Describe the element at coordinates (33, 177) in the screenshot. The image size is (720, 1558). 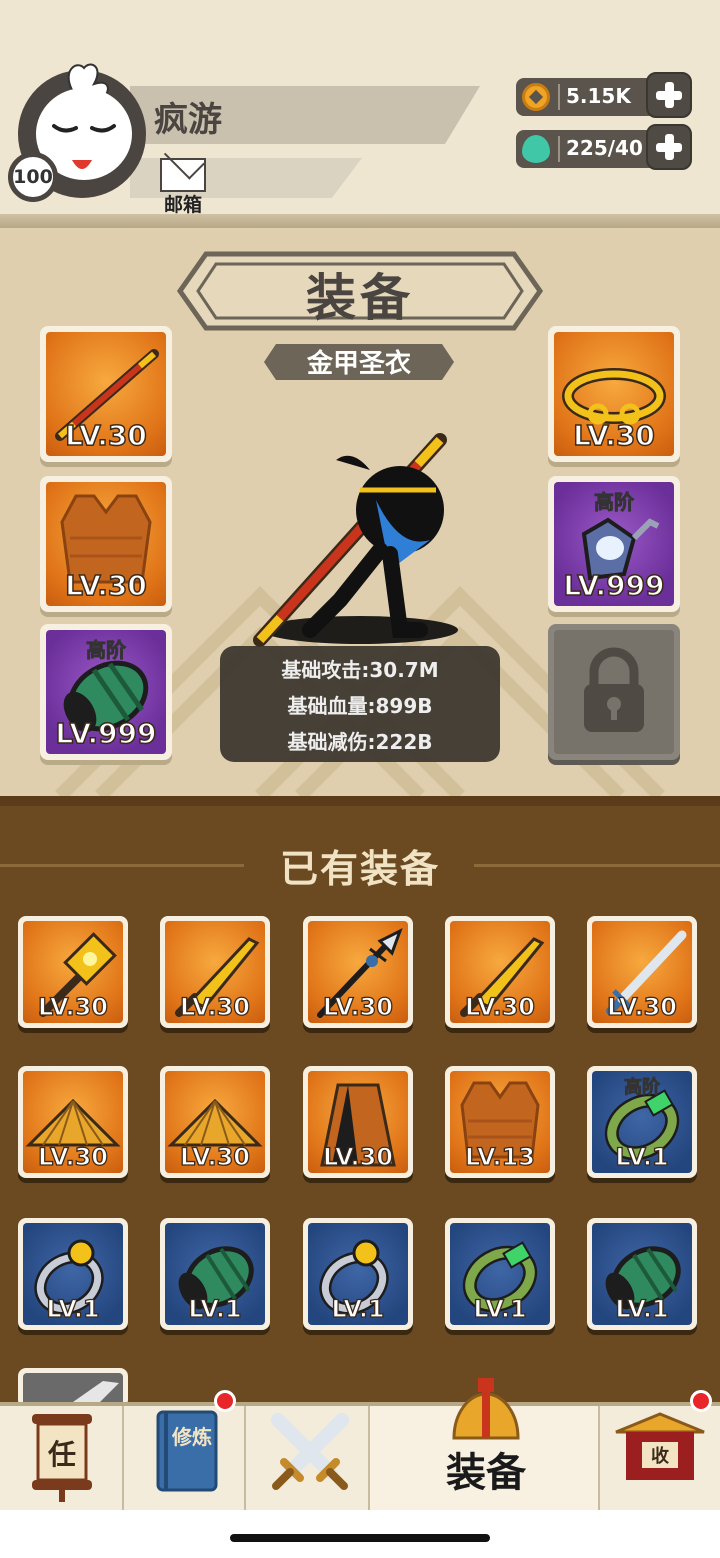
I see `player-level-badge: 100` at that location.